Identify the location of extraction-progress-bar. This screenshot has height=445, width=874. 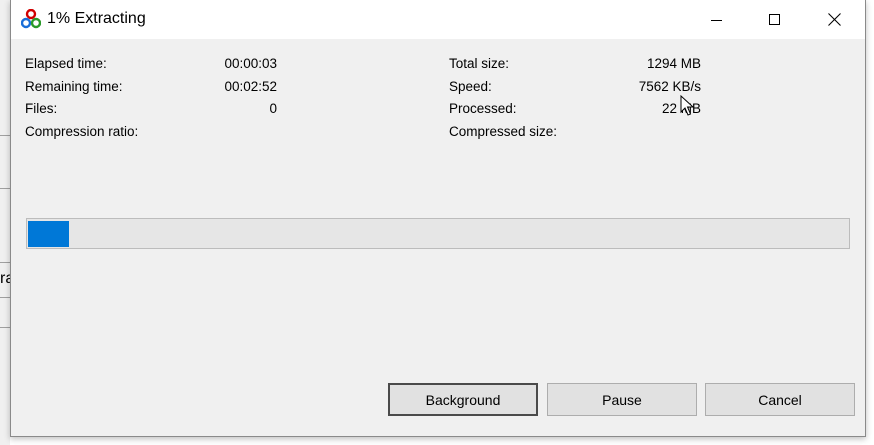
(438, 233).